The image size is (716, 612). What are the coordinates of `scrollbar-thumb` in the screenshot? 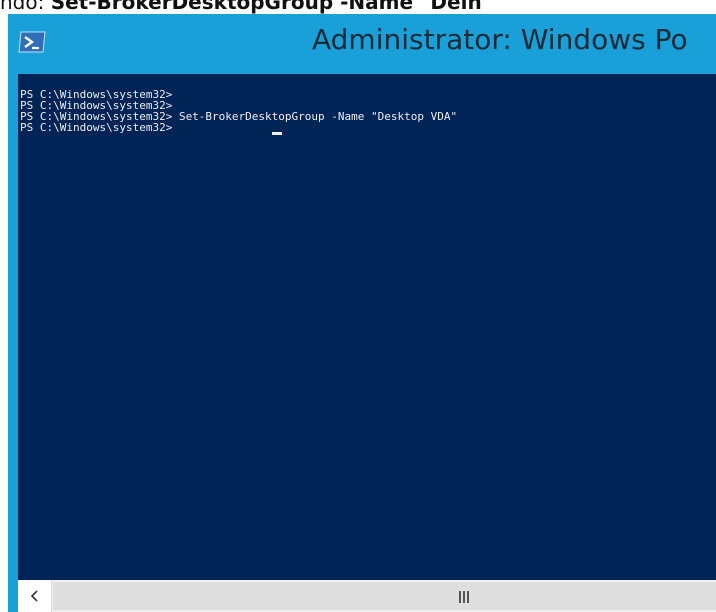 It's located at (384, 596).